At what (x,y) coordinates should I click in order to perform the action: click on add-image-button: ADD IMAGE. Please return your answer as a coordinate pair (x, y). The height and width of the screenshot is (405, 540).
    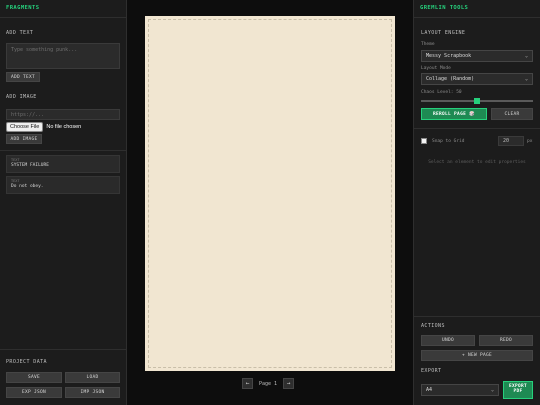
    Looking at the image, I should click on (24, 139).